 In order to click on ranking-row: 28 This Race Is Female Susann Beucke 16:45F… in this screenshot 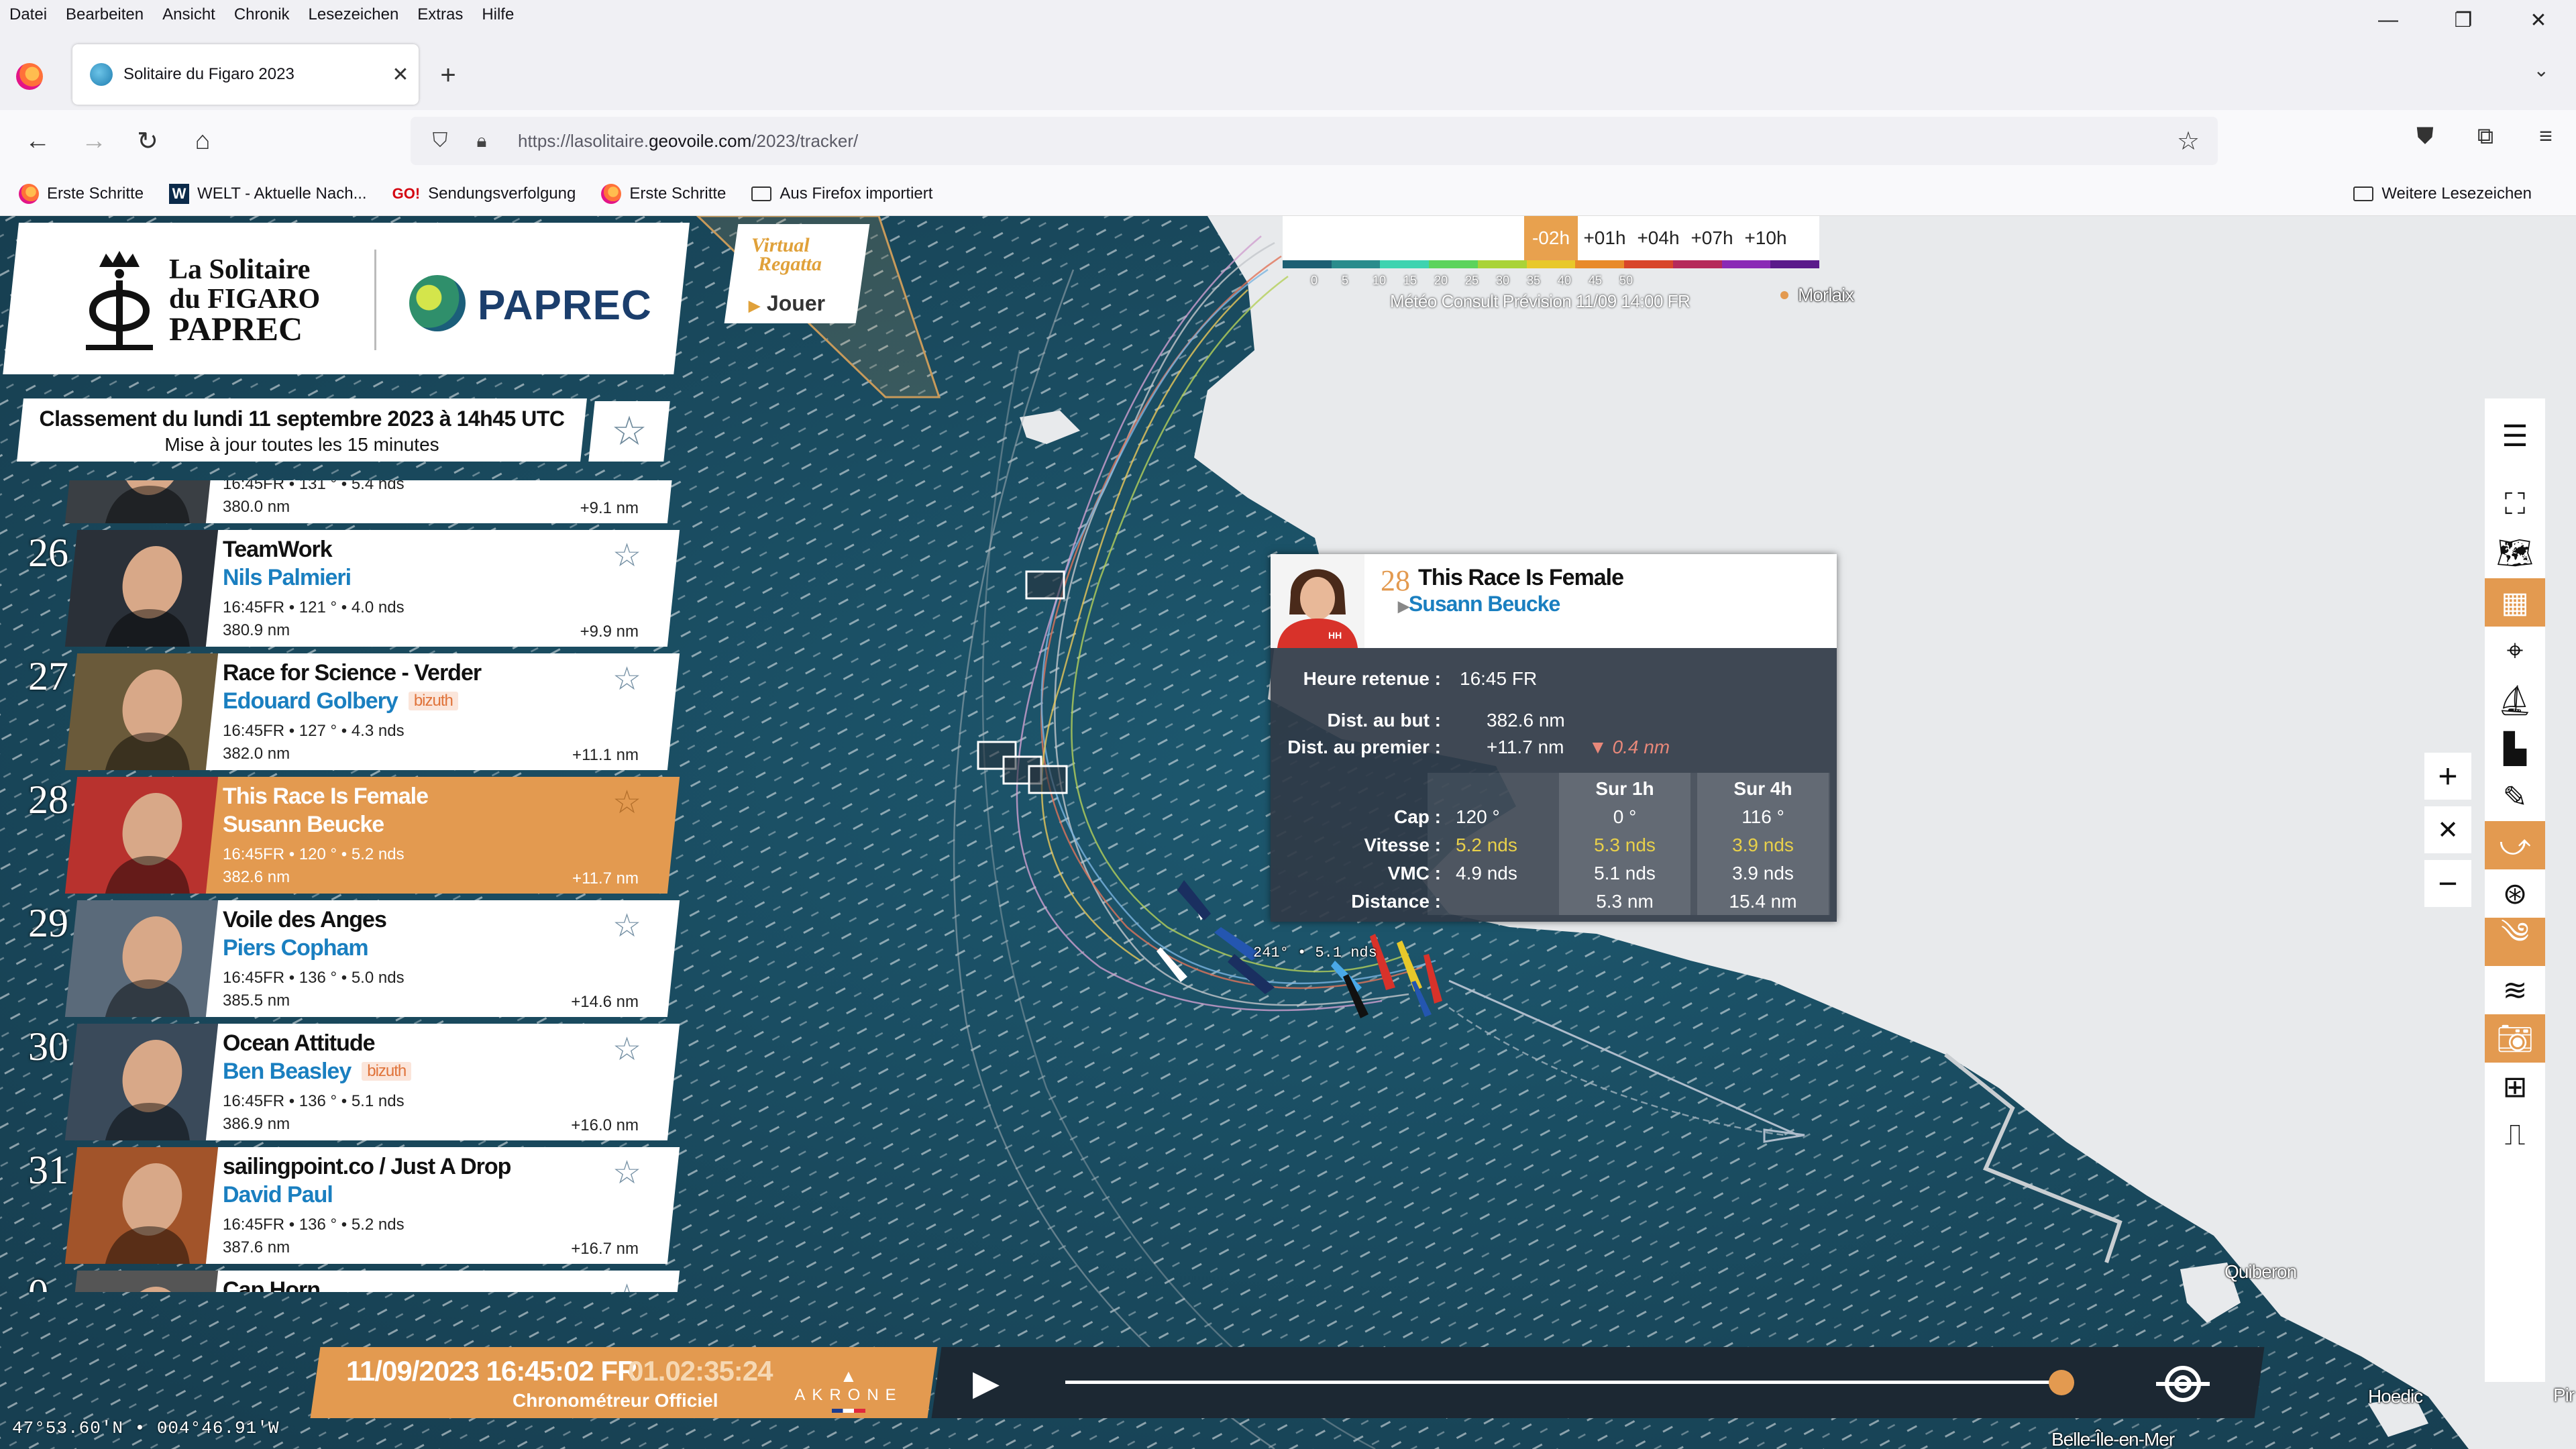, I will do `click(354, 834)`.